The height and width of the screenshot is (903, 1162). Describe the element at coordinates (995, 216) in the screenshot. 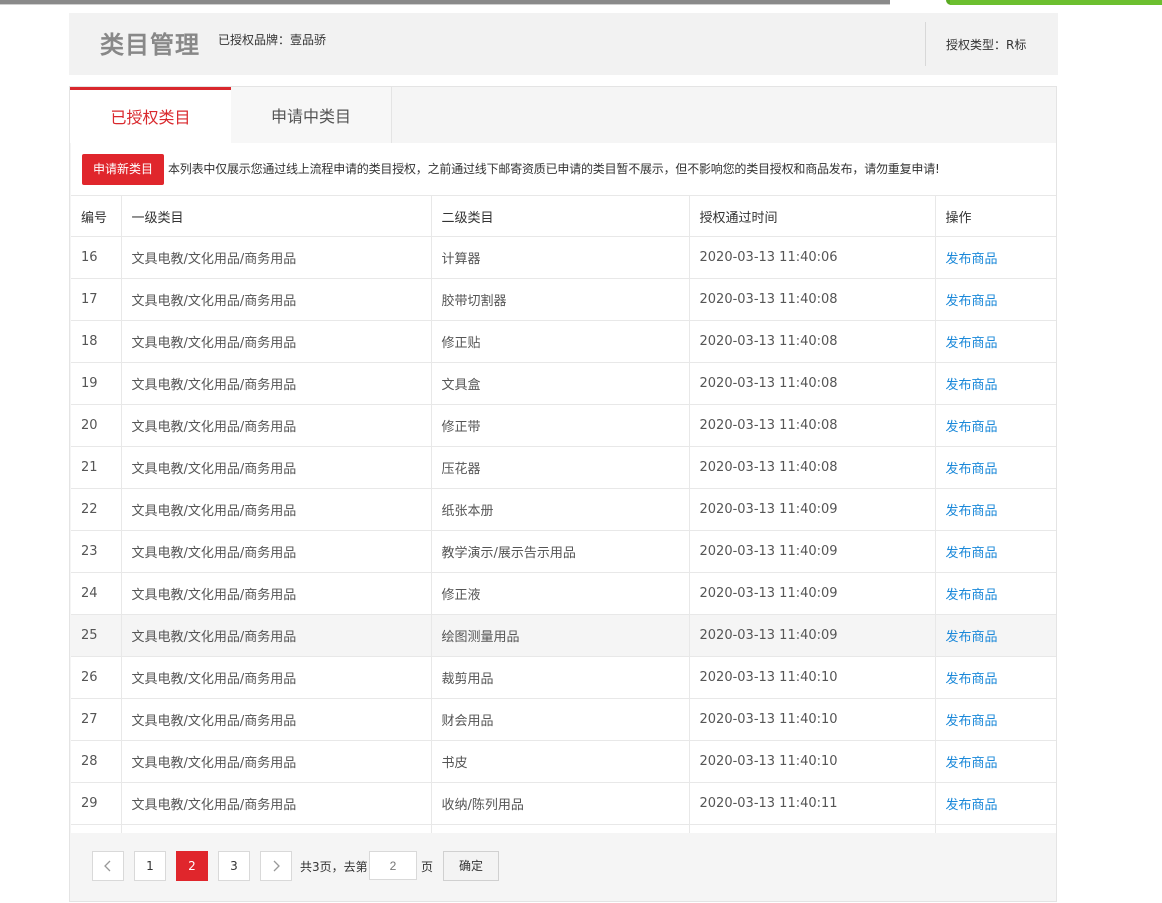

I see `column-header-action: 操作` at that location.